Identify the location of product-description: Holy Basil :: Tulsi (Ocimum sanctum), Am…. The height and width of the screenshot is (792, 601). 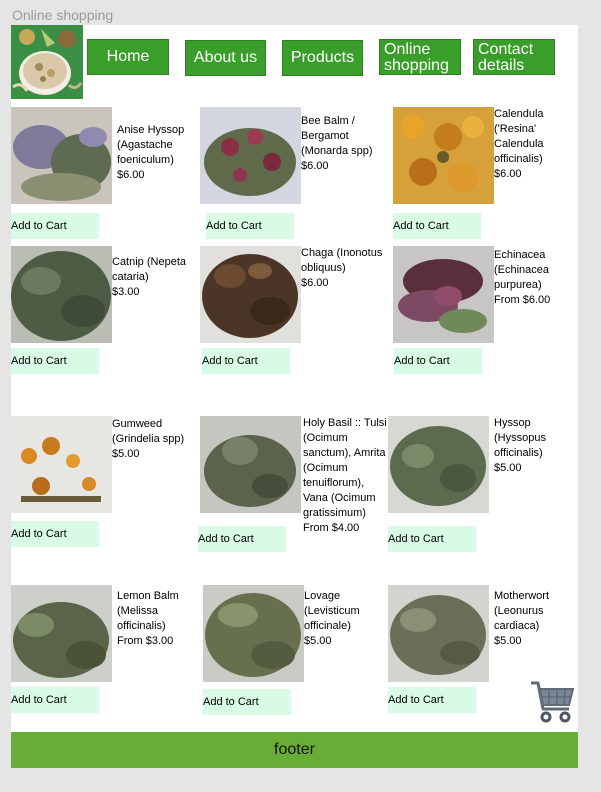
(347, 476).